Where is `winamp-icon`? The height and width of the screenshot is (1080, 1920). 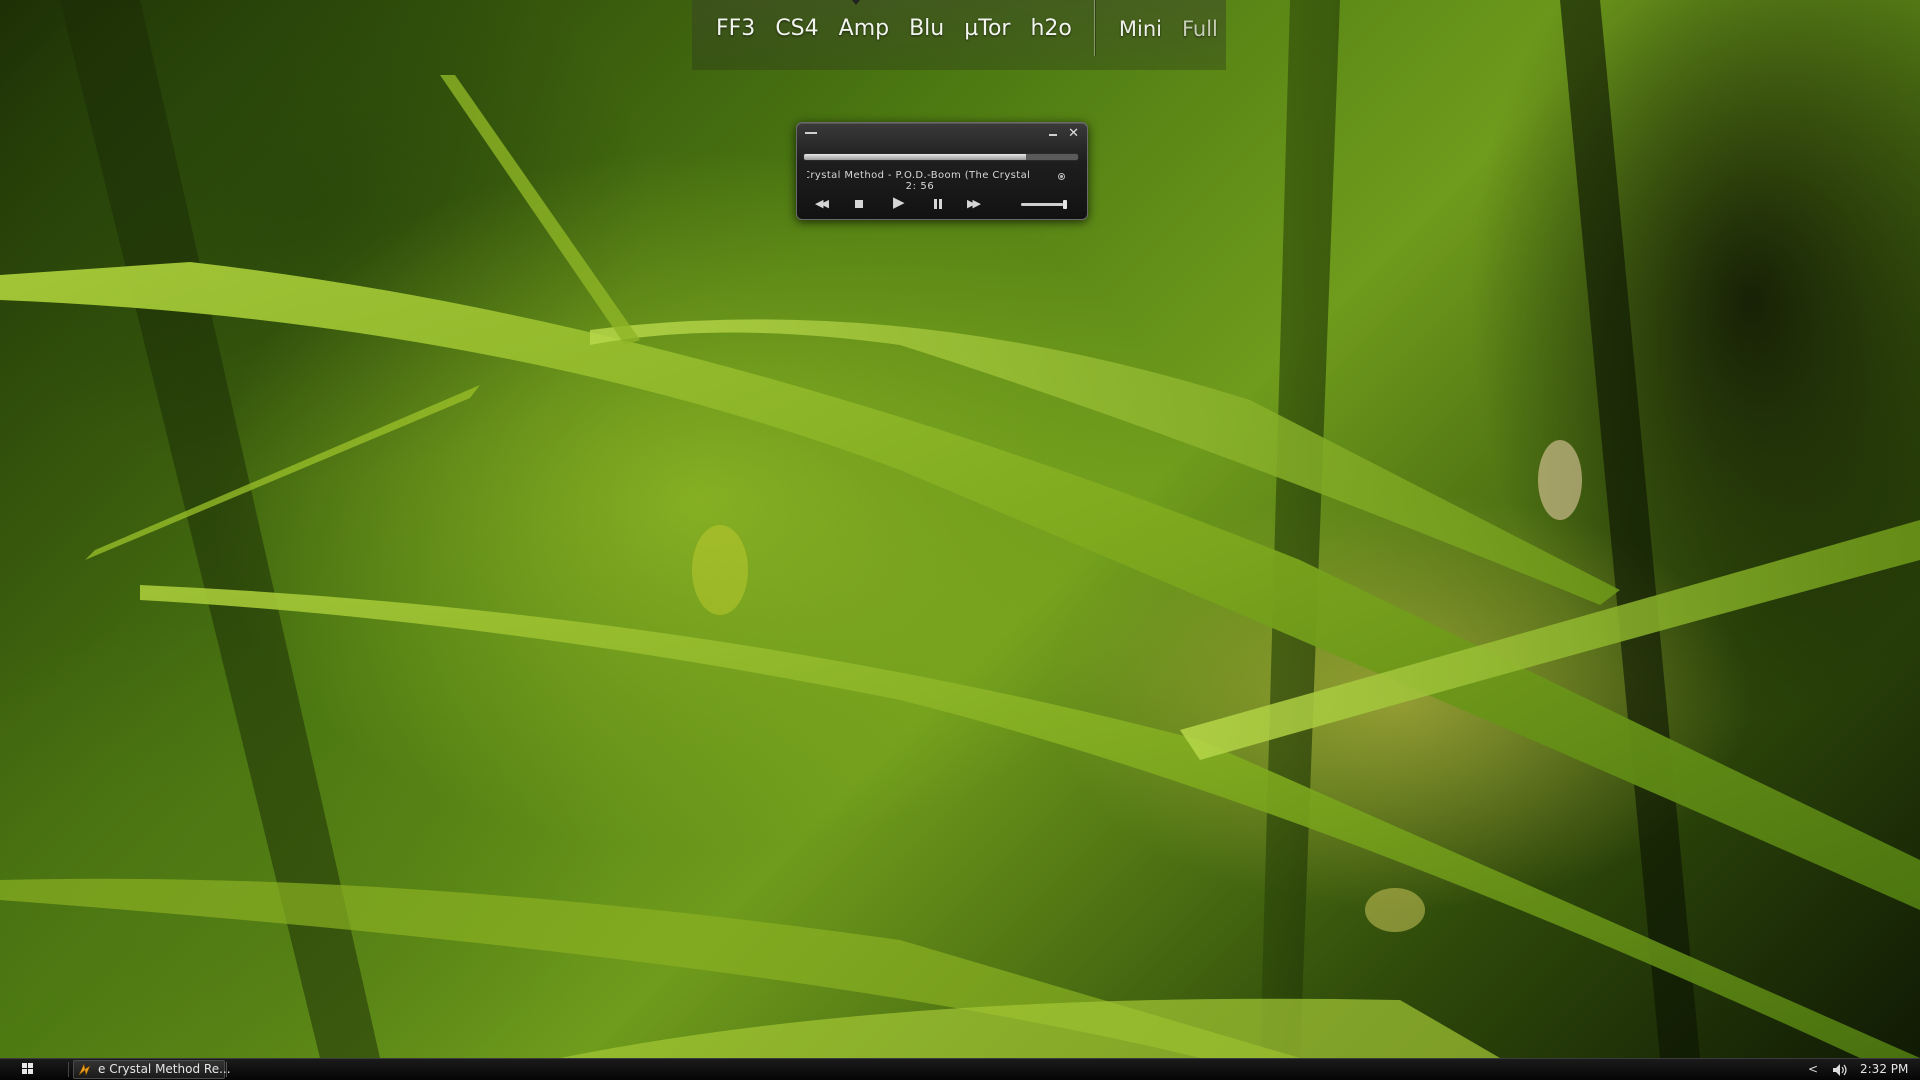
winamp-icon is located at coordinates (84, 1069).